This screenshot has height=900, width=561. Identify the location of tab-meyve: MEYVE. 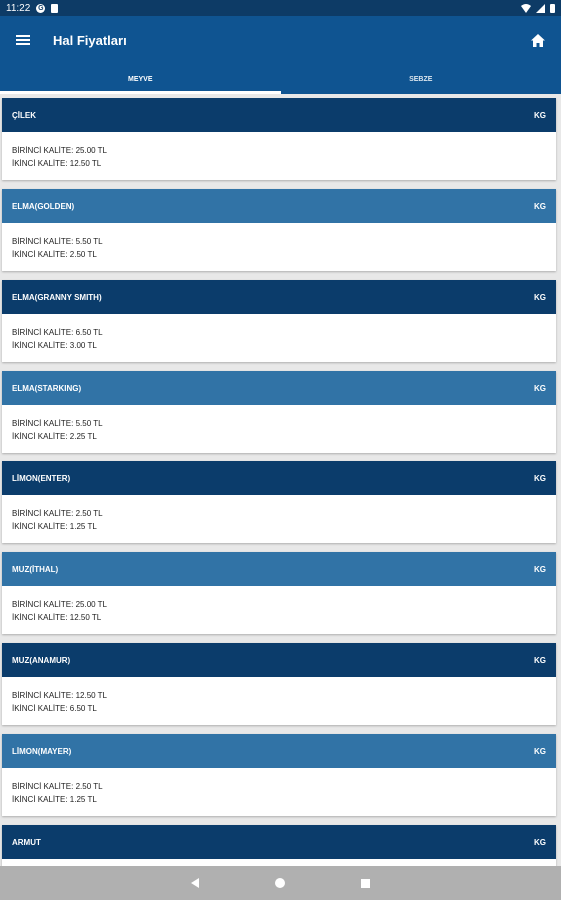
(140, 79).